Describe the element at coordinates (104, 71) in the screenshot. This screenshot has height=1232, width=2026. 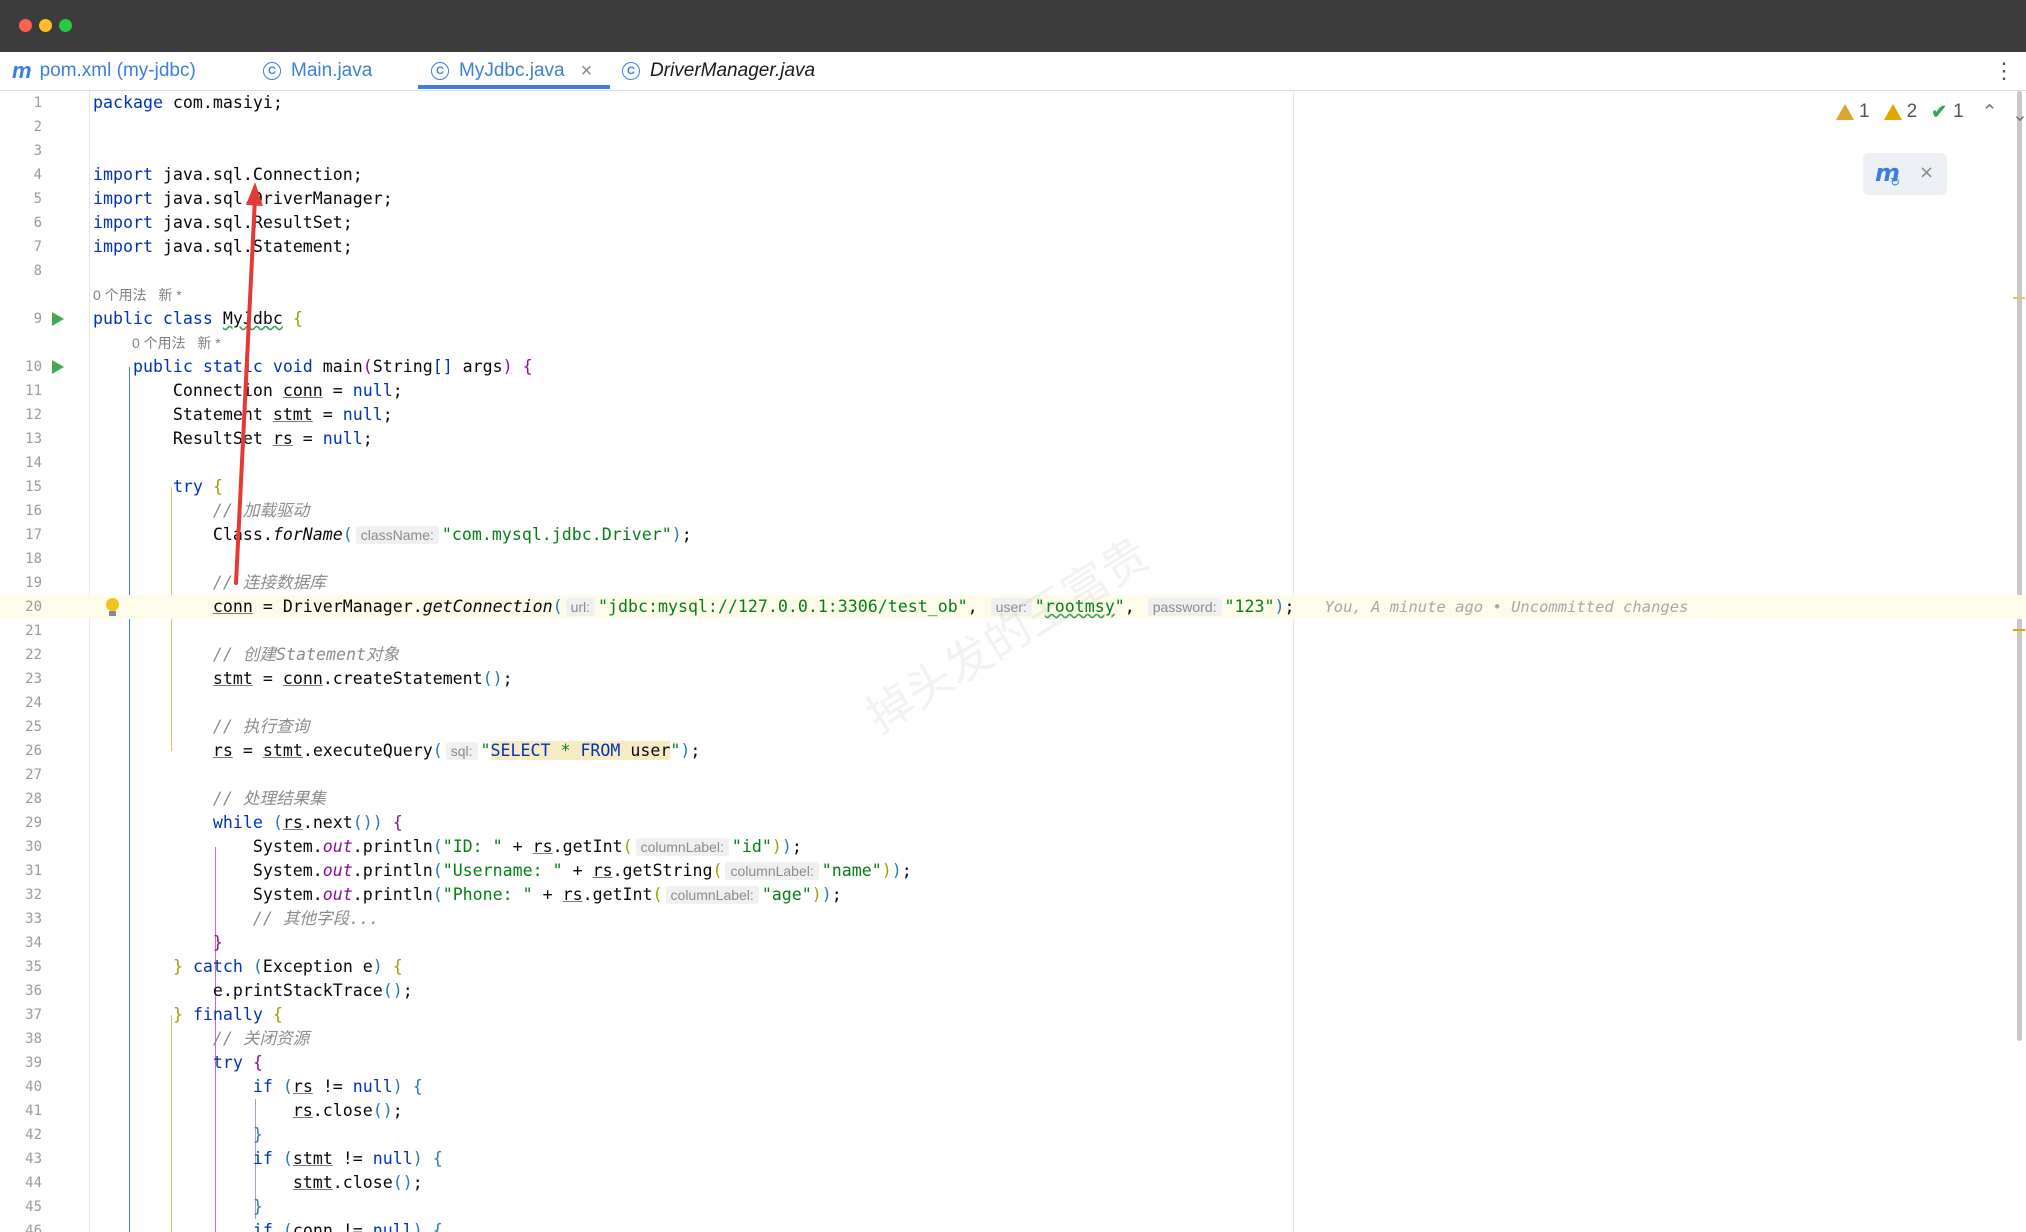
I see `tab-pom-xml: m pom.xml (my-jdbc)` at that location.